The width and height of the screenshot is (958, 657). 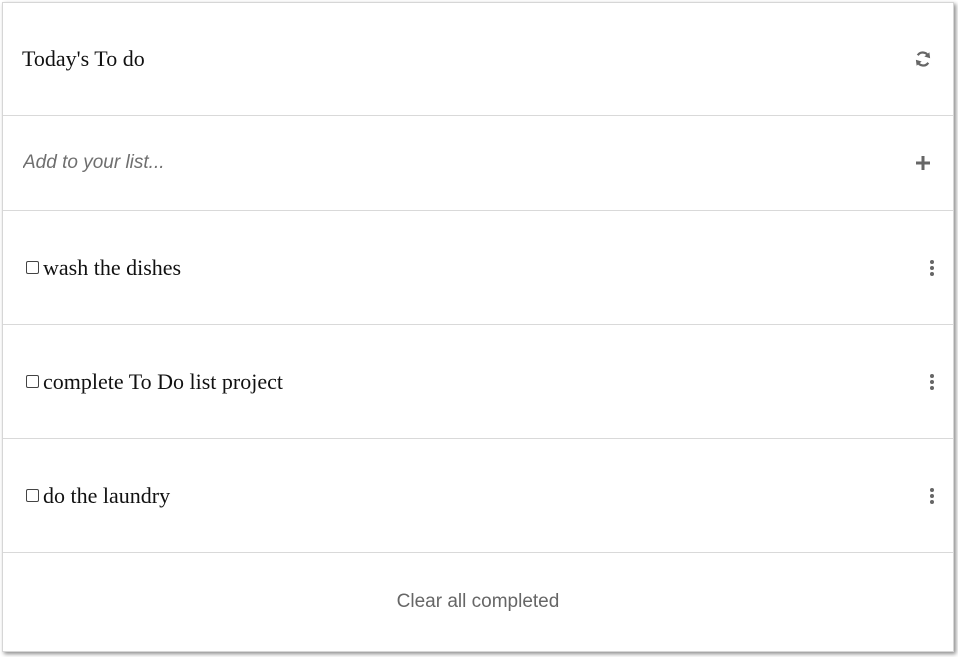 I want to click on add-item-row, so click(x=478, y=163).